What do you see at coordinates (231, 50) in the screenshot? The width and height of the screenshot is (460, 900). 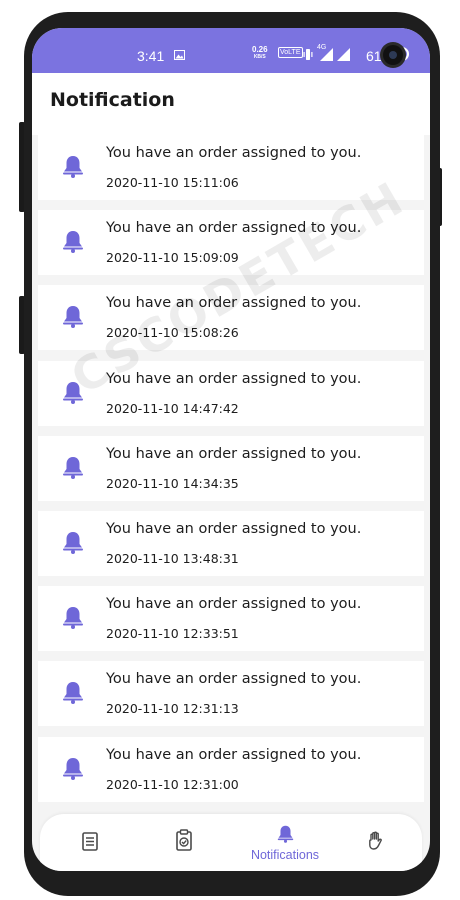 I see `status-bar: 3:41 0.26 KB/S VoLTE 4G 61` at bounding box center [231, 50].